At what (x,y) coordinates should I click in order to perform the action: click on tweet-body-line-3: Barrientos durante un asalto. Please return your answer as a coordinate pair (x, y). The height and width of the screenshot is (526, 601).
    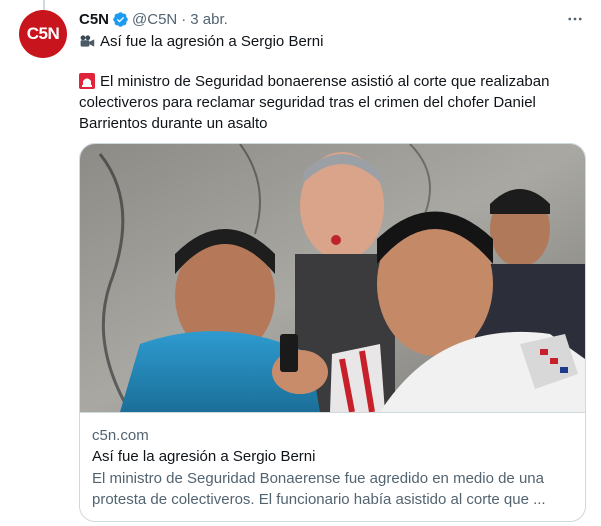
    Looking at the image, I should click on (173, 124).